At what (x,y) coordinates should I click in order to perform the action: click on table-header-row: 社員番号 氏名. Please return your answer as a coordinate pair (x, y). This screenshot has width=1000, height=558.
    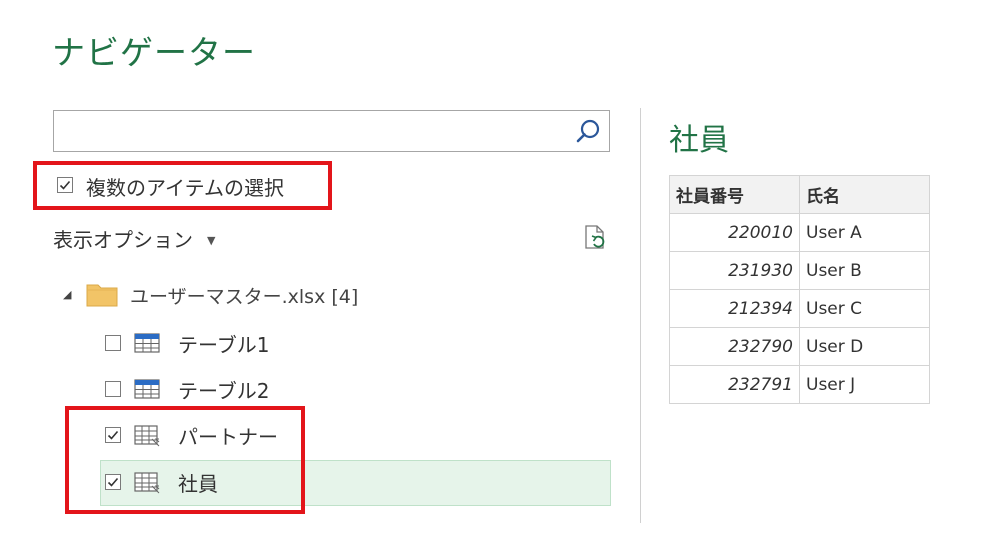
    Looking at the image, I should click on (799, 194).